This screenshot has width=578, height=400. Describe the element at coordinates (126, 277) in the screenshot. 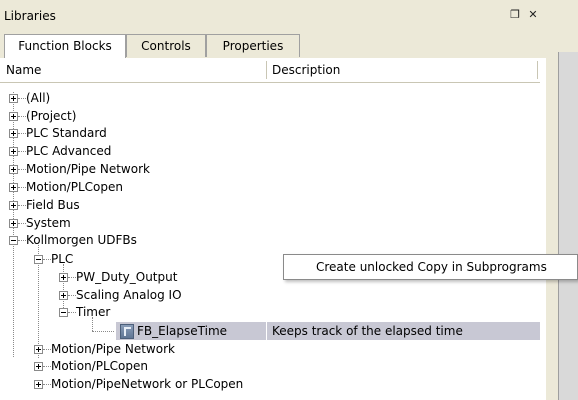

I see `tree-item-pw-duty-output: PW_Duty_Output` at that location.